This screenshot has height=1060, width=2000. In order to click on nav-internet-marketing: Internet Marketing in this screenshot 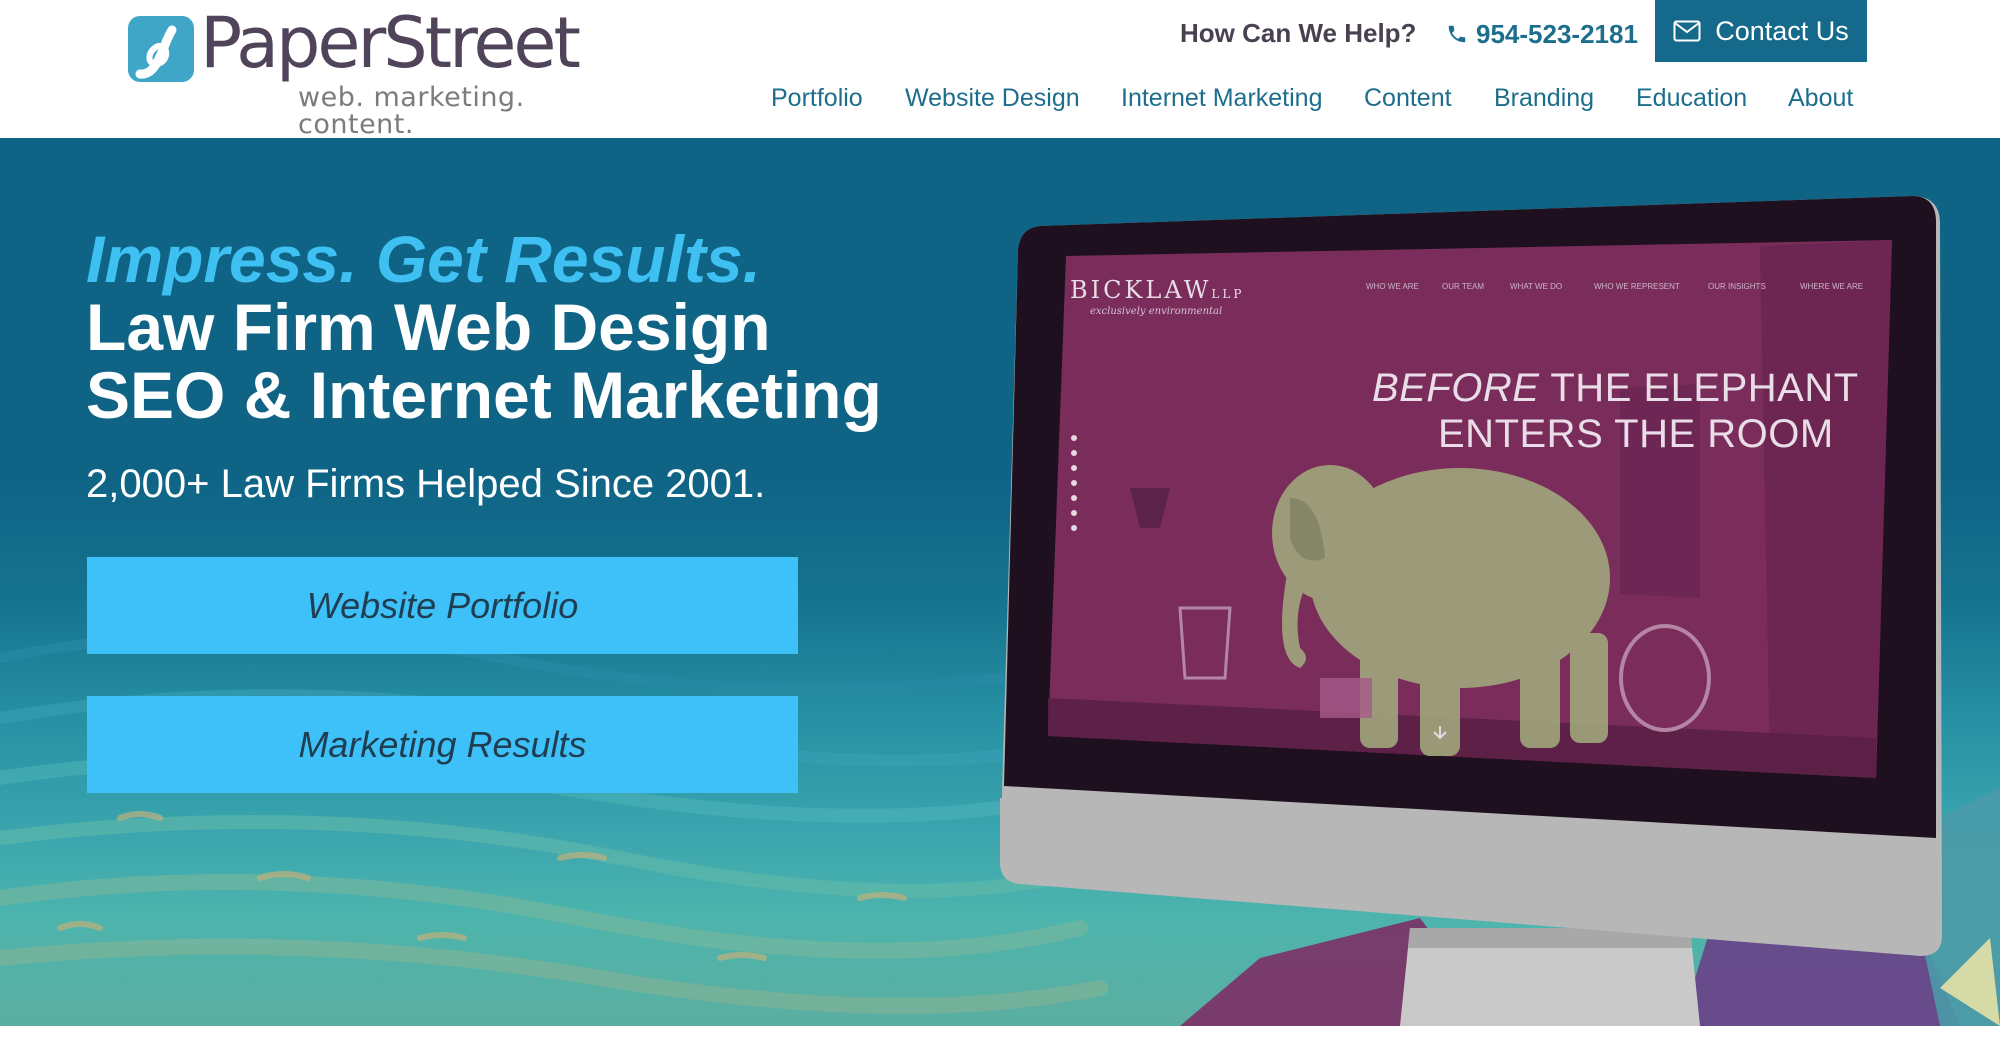, I will do `click(1222, 98)`.